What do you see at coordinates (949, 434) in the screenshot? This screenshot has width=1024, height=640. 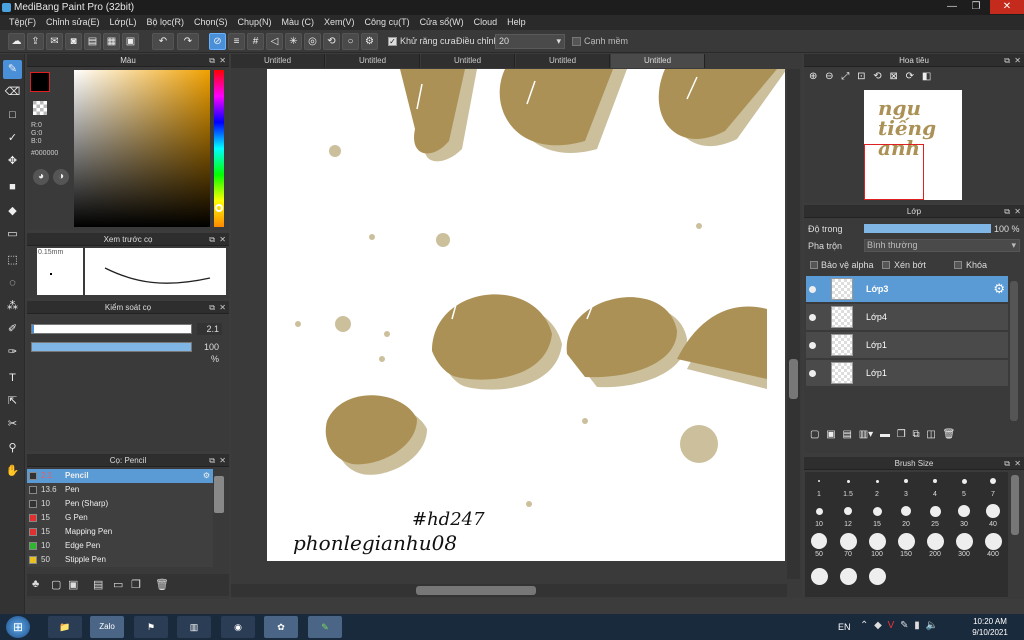 I see `delete-layer-icon: 🗑` at bounding box center [949, 434].